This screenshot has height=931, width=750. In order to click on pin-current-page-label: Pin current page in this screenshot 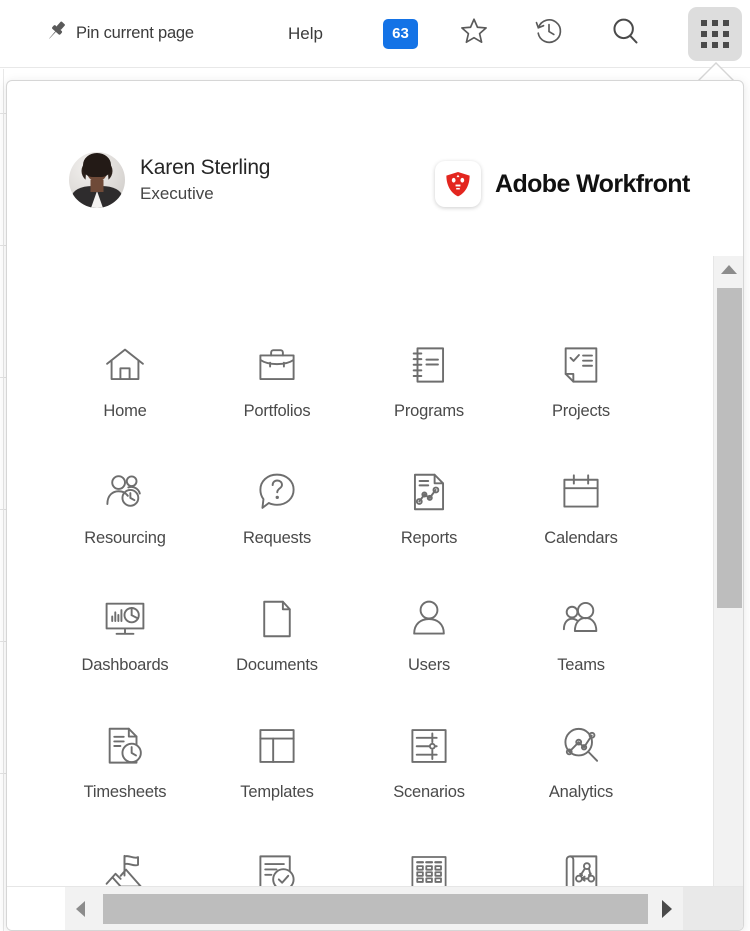, I will do `click(135, 33)`.